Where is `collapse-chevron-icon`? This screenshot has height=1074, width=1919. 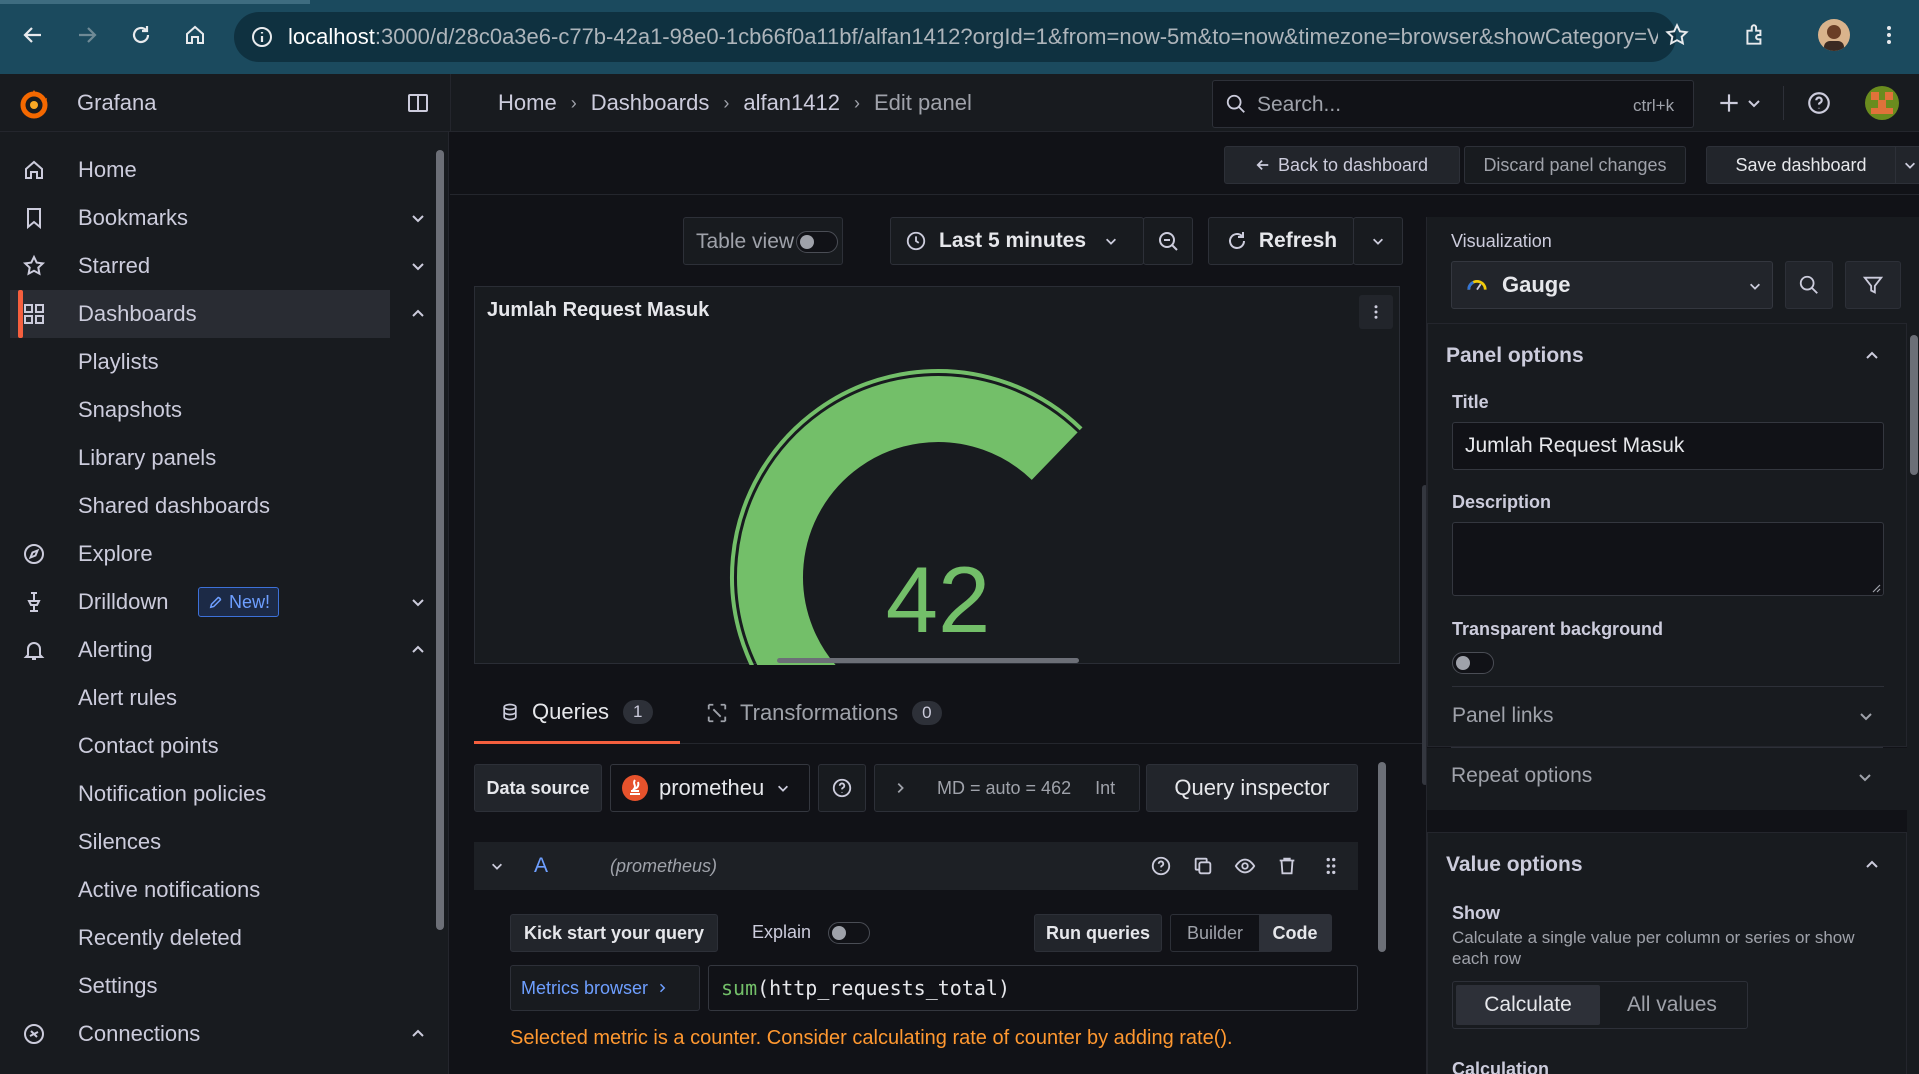
collapse-chevron-icon is located at coordinates (497, 866).